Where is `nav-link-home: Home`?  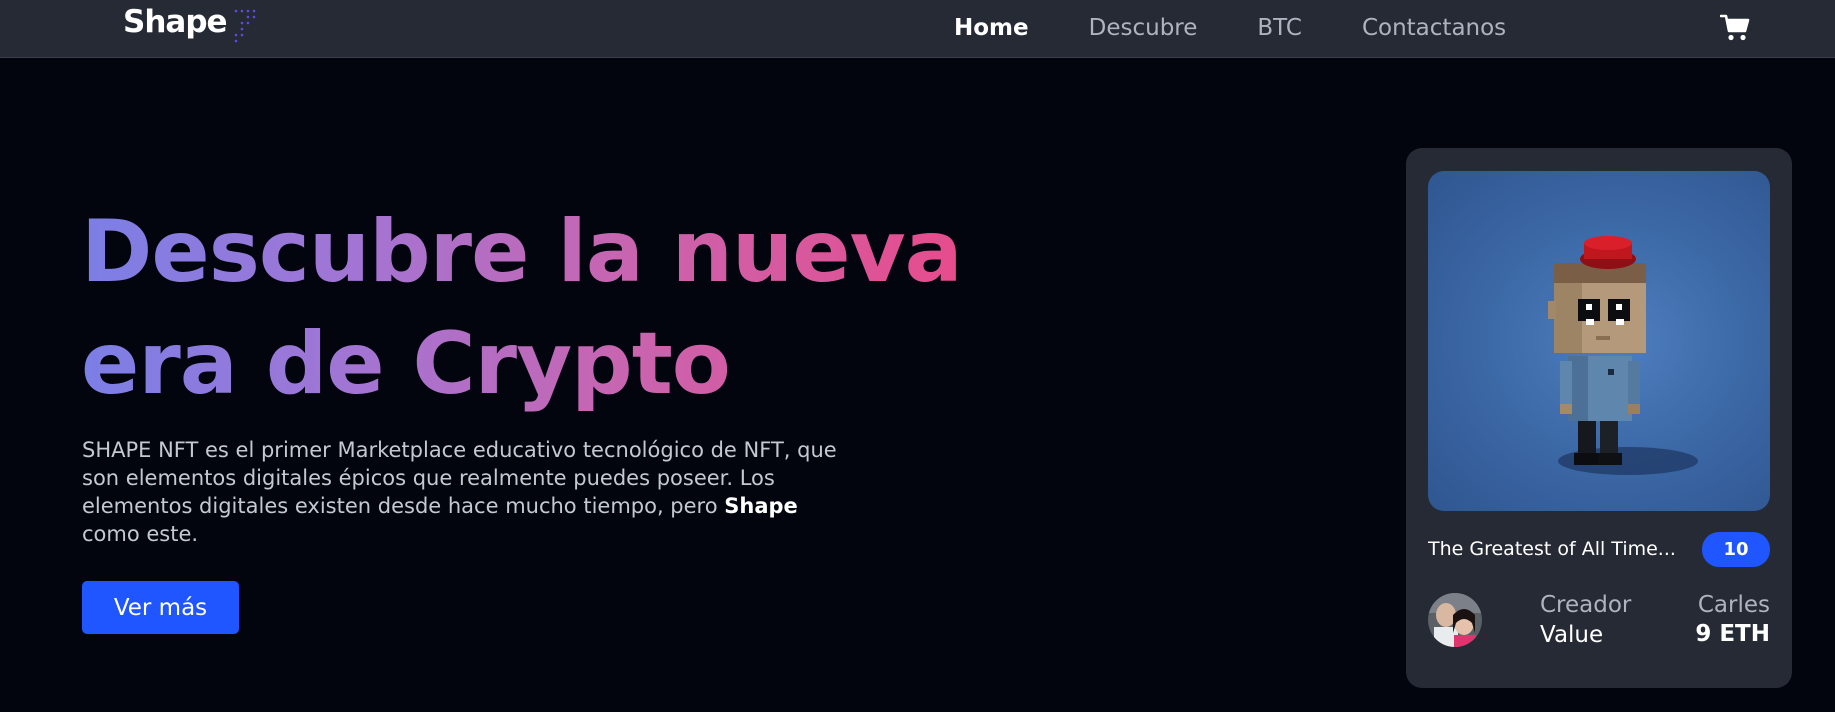 nav-link-home: Home is located at coordinates (991, 28).